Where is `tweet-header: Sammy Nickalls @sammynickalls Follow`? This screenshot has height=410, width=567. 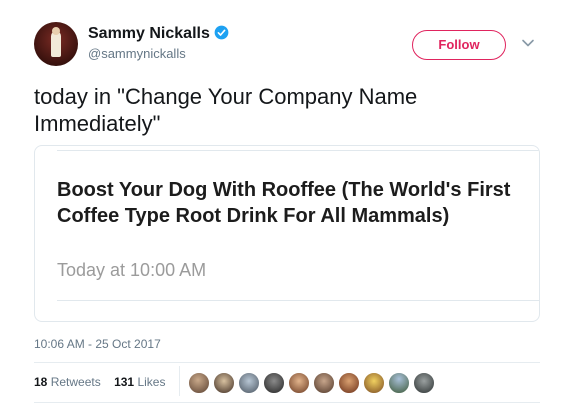 tweet-header: Sammy Nickalls @sammynickalls Follow is located at coordinates (294, 46).